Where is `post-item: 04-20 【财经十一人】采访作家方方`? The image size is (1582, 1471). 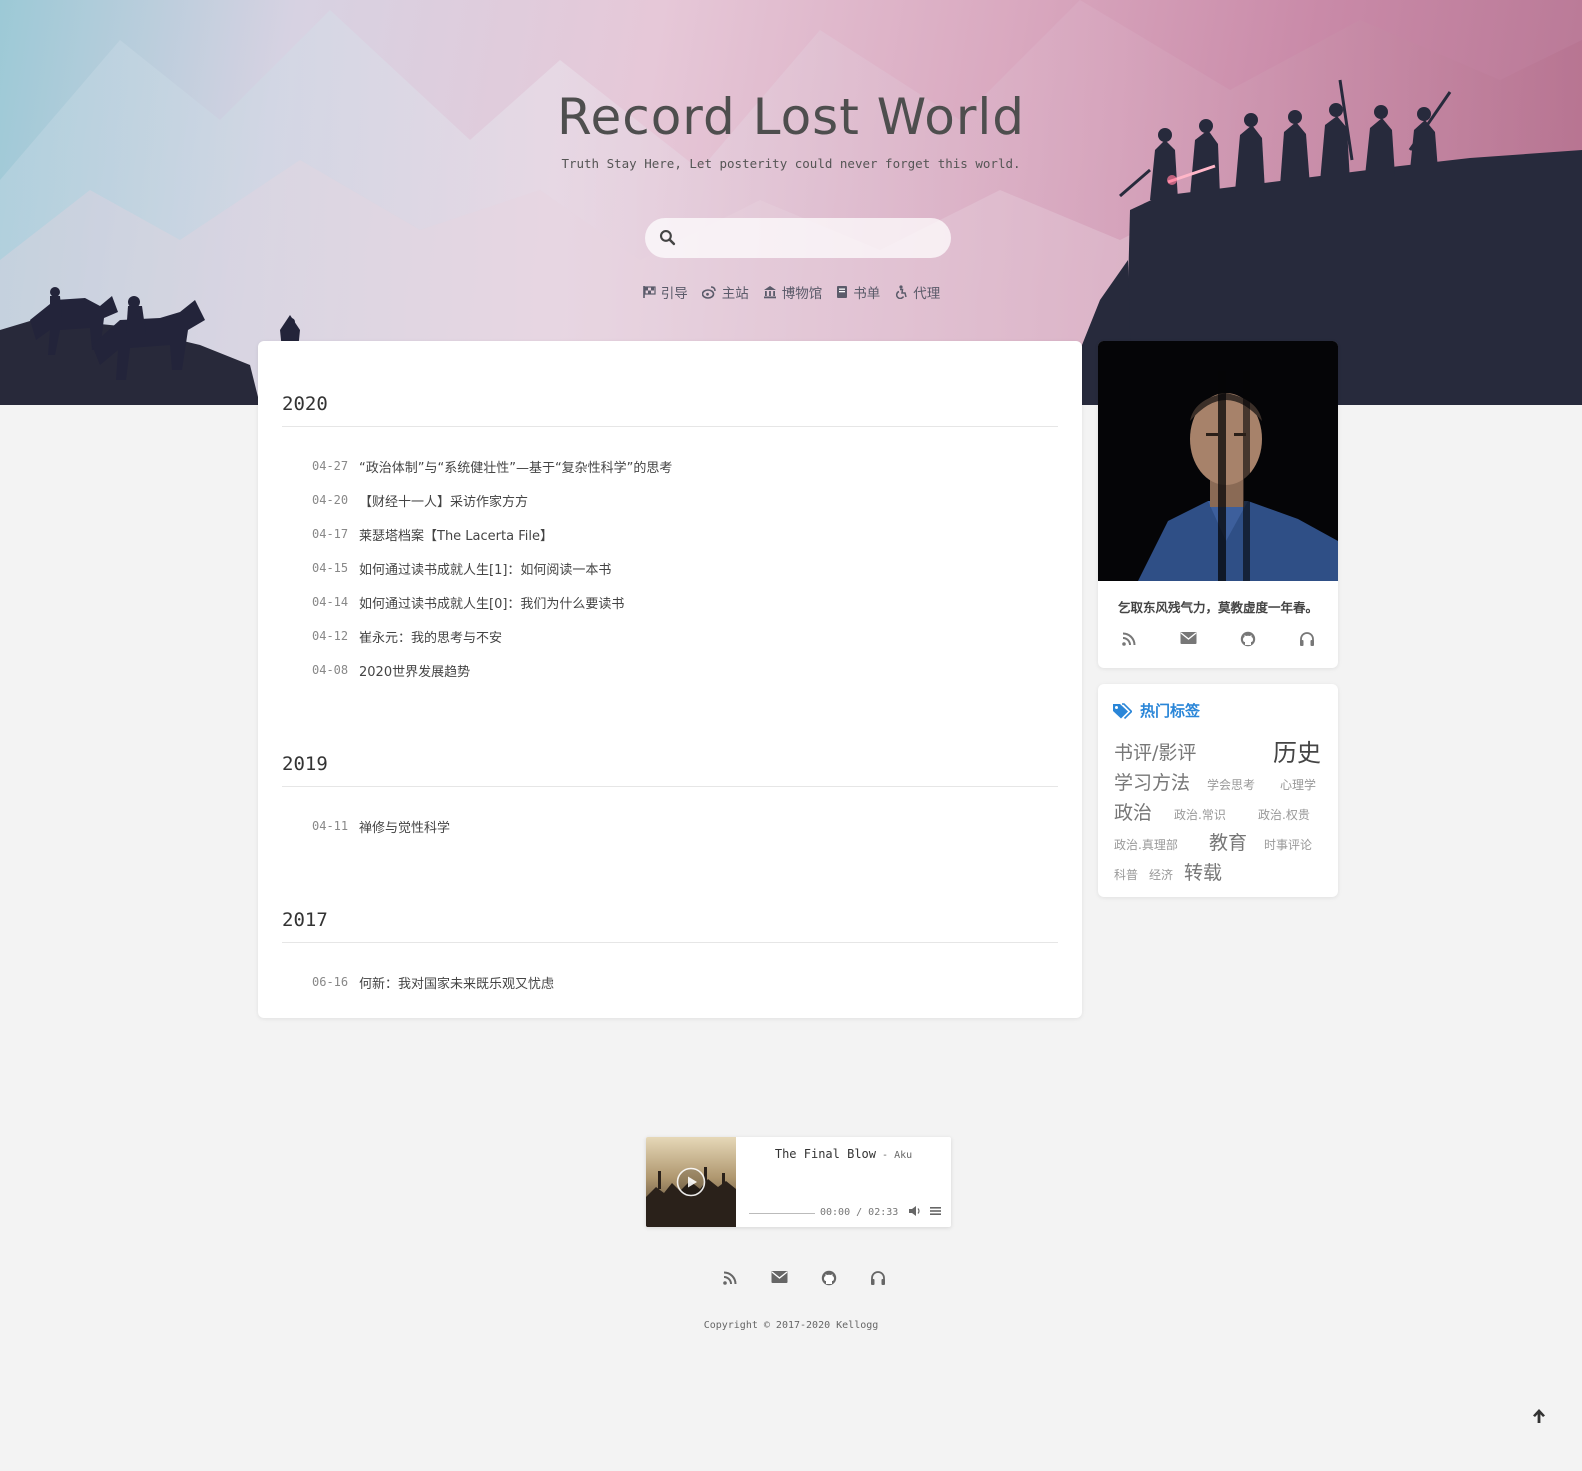 post-item: 04-20 【财经十一人】采访作家方方 is located at coordinates (670, 500).